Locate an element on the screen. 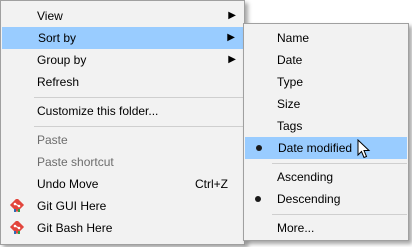 The height and width of the screenshot is (247, 412). sort-option-name: Name is located at coordinates (326, 38).